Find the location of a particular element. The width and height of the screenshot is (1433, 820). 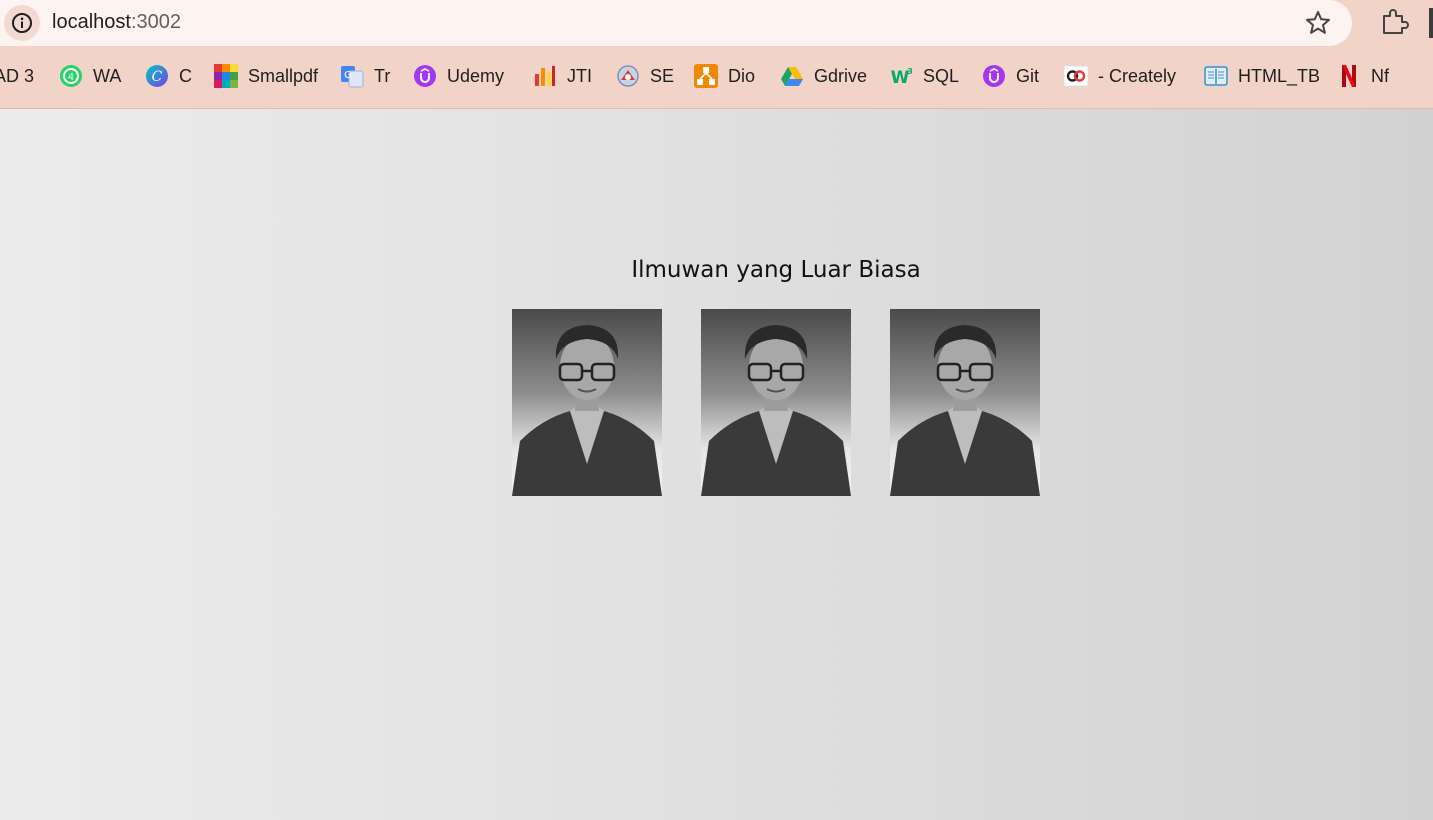

bookmark-item: AD 3 is located at coordinates (17, 76).